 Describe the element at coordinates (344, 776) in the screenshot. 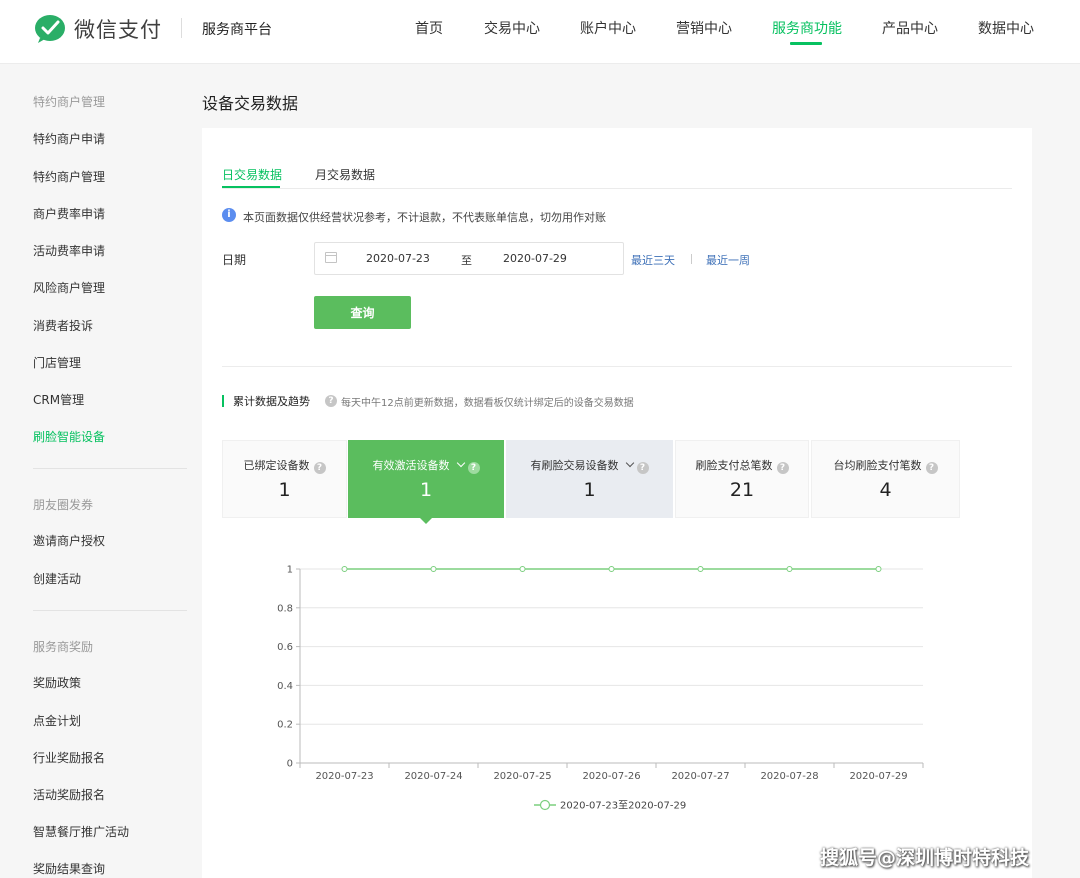

I see `x-tick-label: 2020-07-23` at that location.